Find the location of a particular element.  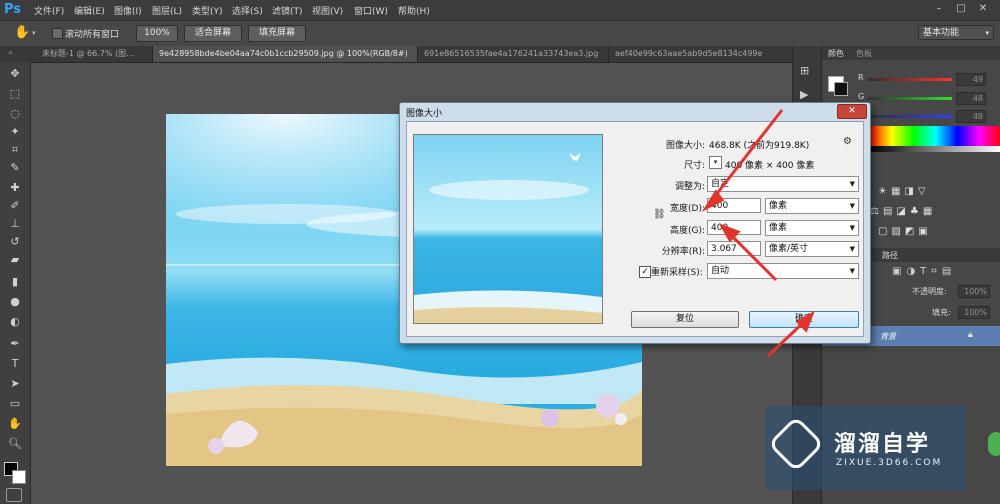

watermark-logo-icon is located at coordinates (796, 444).